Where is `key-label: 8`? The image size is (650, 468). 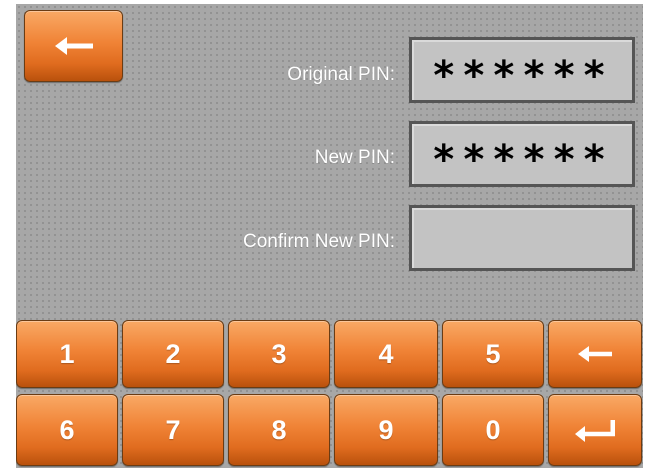 key-label: 8 is located at coordinates (279, 429).